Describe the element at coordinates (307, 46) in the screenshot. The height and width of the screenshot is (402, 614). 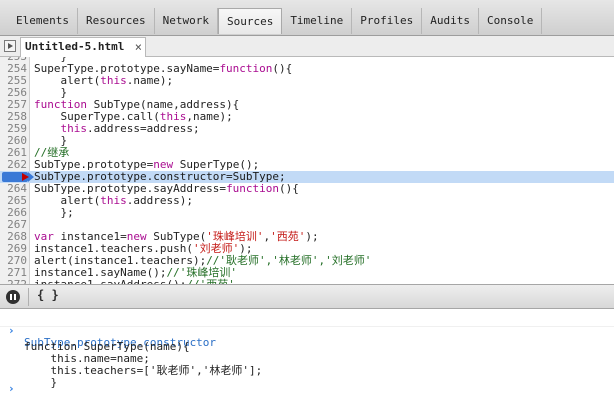
I see `file-tab-bar: Untitled-5.html ×` at that location.